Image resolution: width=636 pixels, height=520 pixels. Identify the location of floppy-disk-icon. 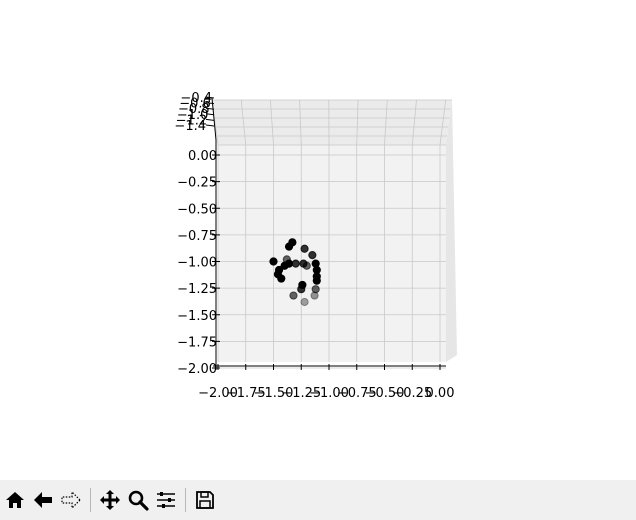
(205, 500).